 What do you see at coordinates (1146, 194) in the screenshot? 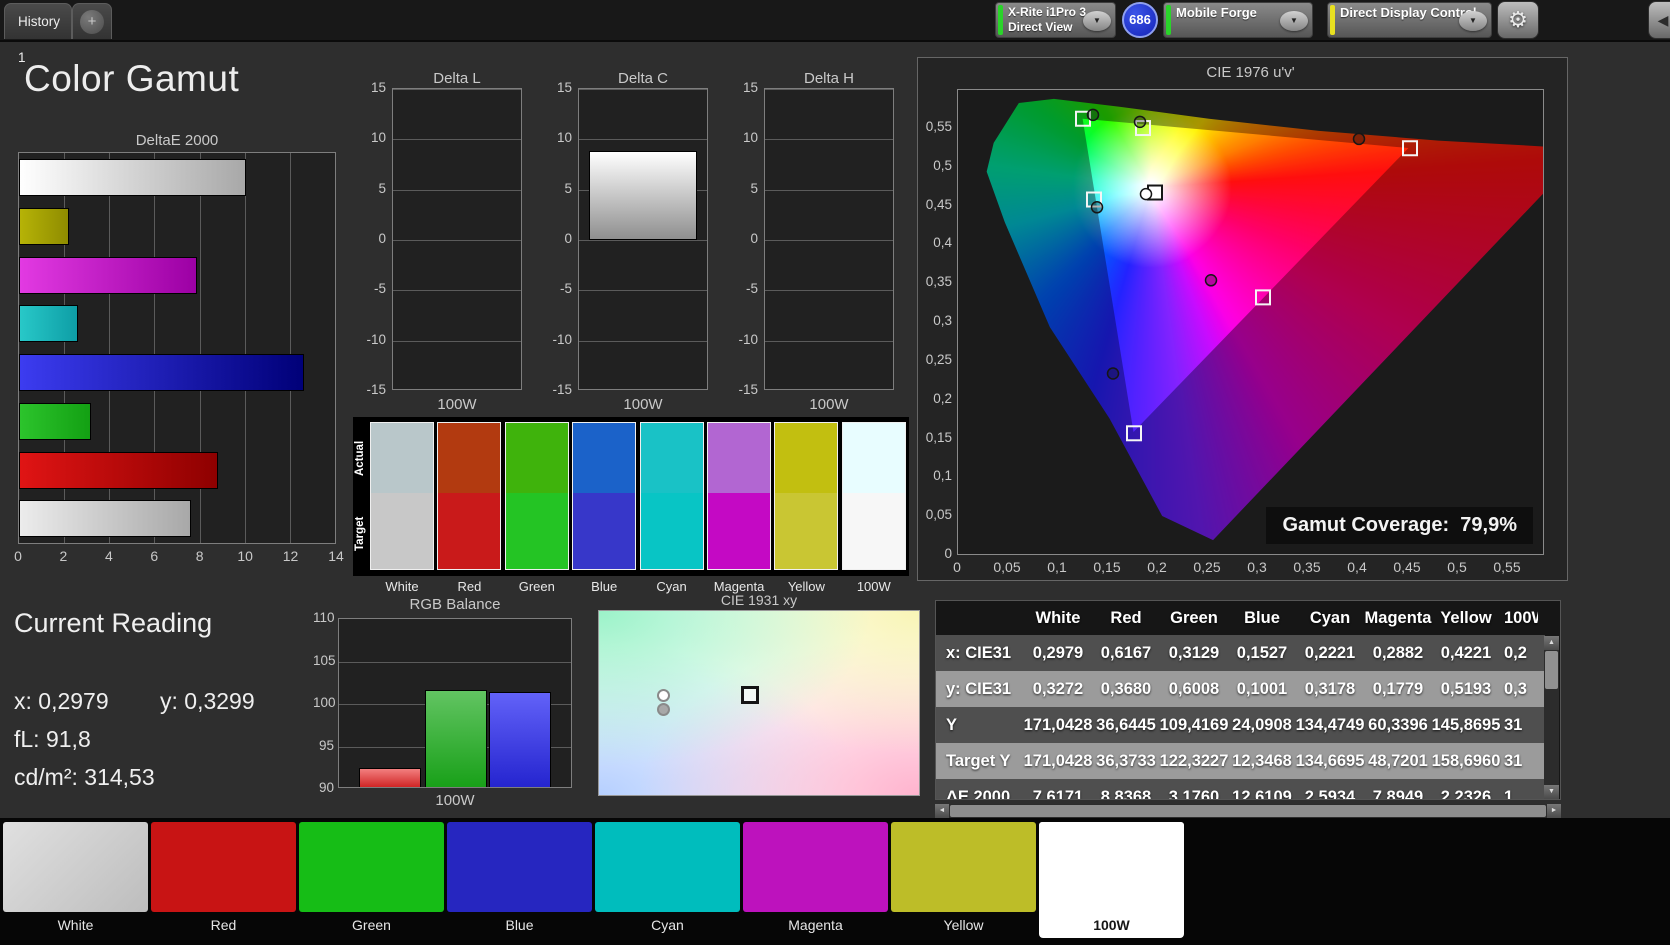
I see `measured-marker-white` at bounding box center [1146, 194].